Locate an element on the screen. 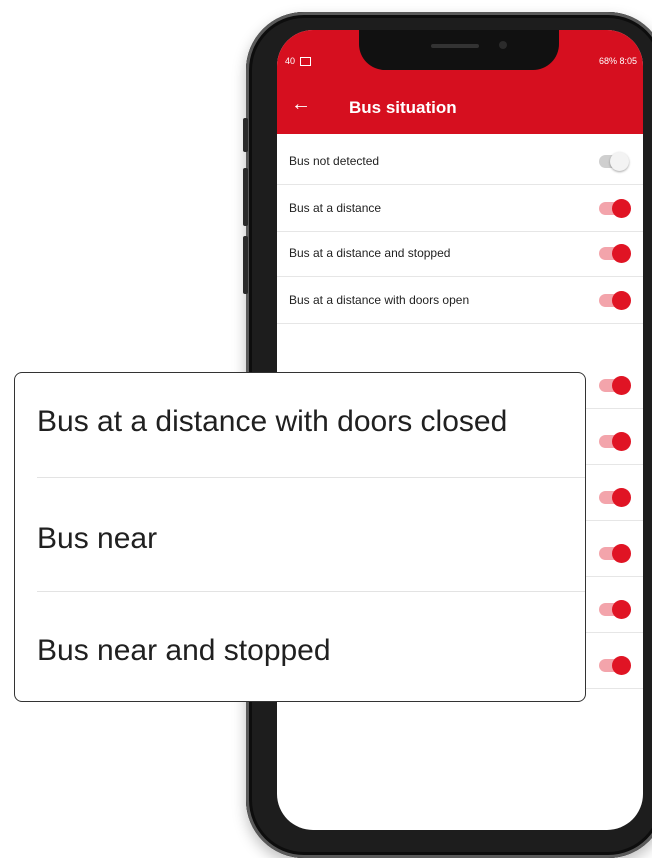  page-title: Bus situation is located at coordinates (403, 107).